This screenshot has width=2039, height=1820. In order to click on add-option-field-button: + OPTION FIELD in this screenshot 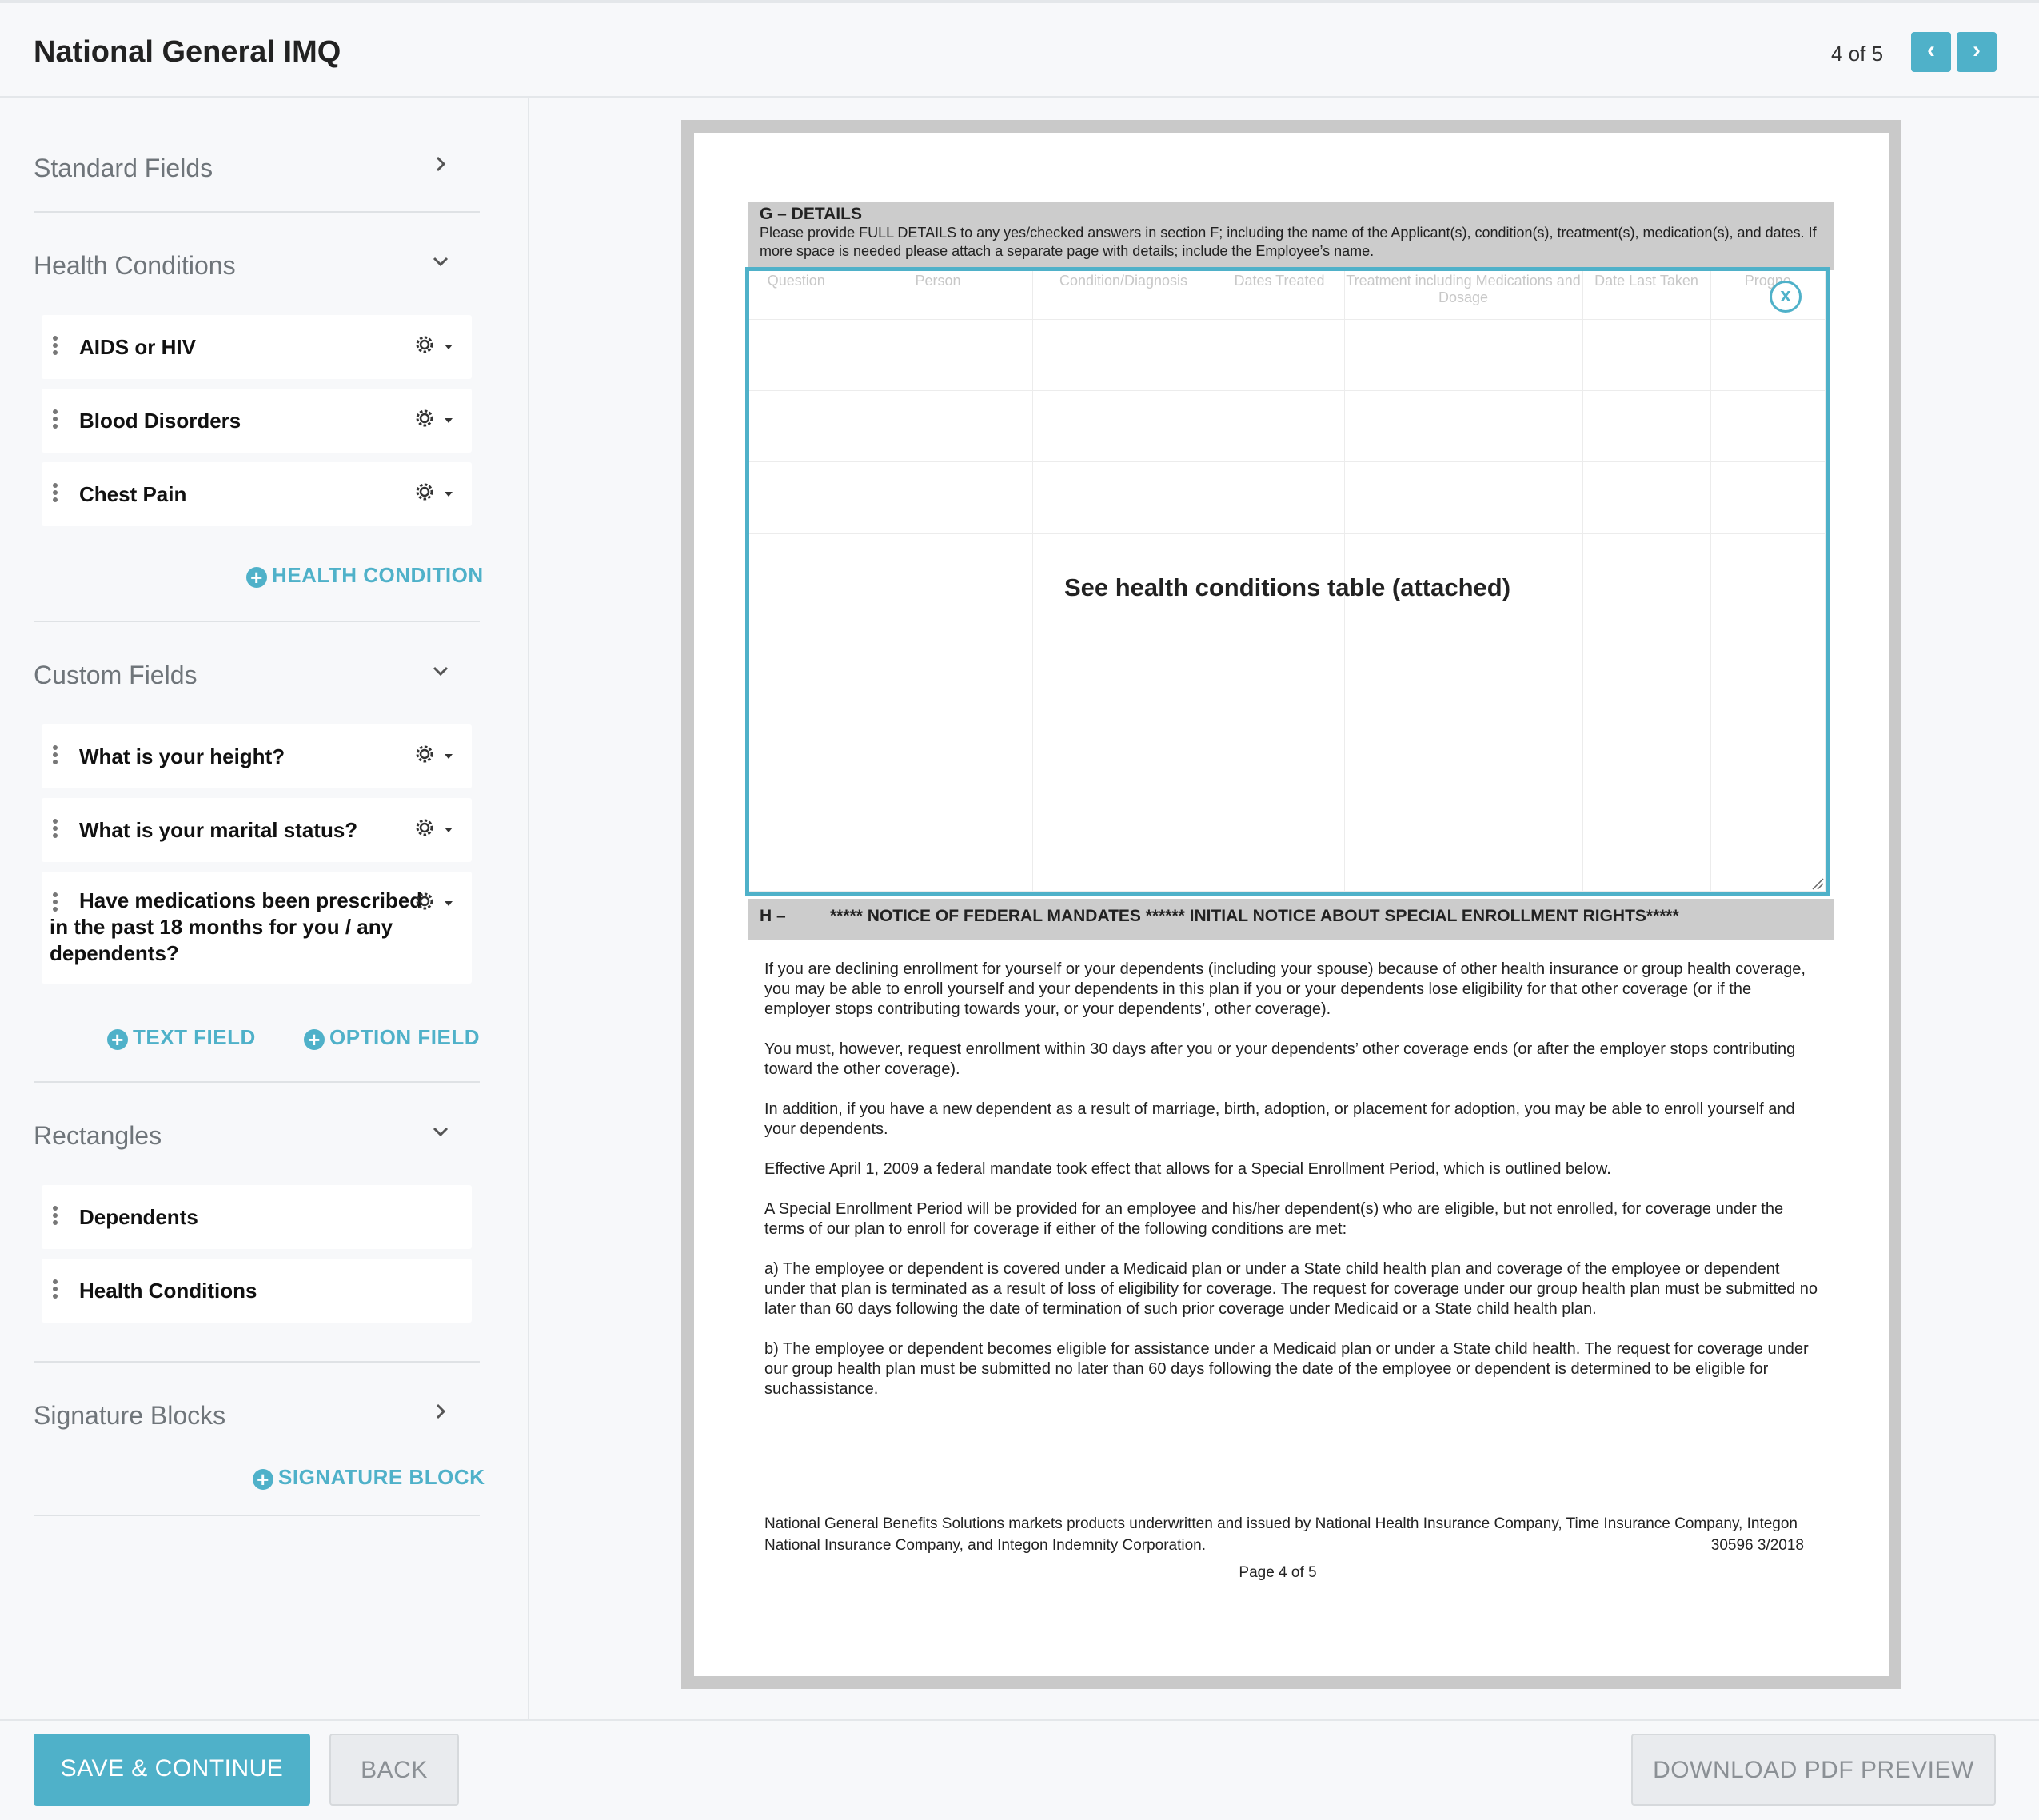, I will do `click(392, 1037)`.